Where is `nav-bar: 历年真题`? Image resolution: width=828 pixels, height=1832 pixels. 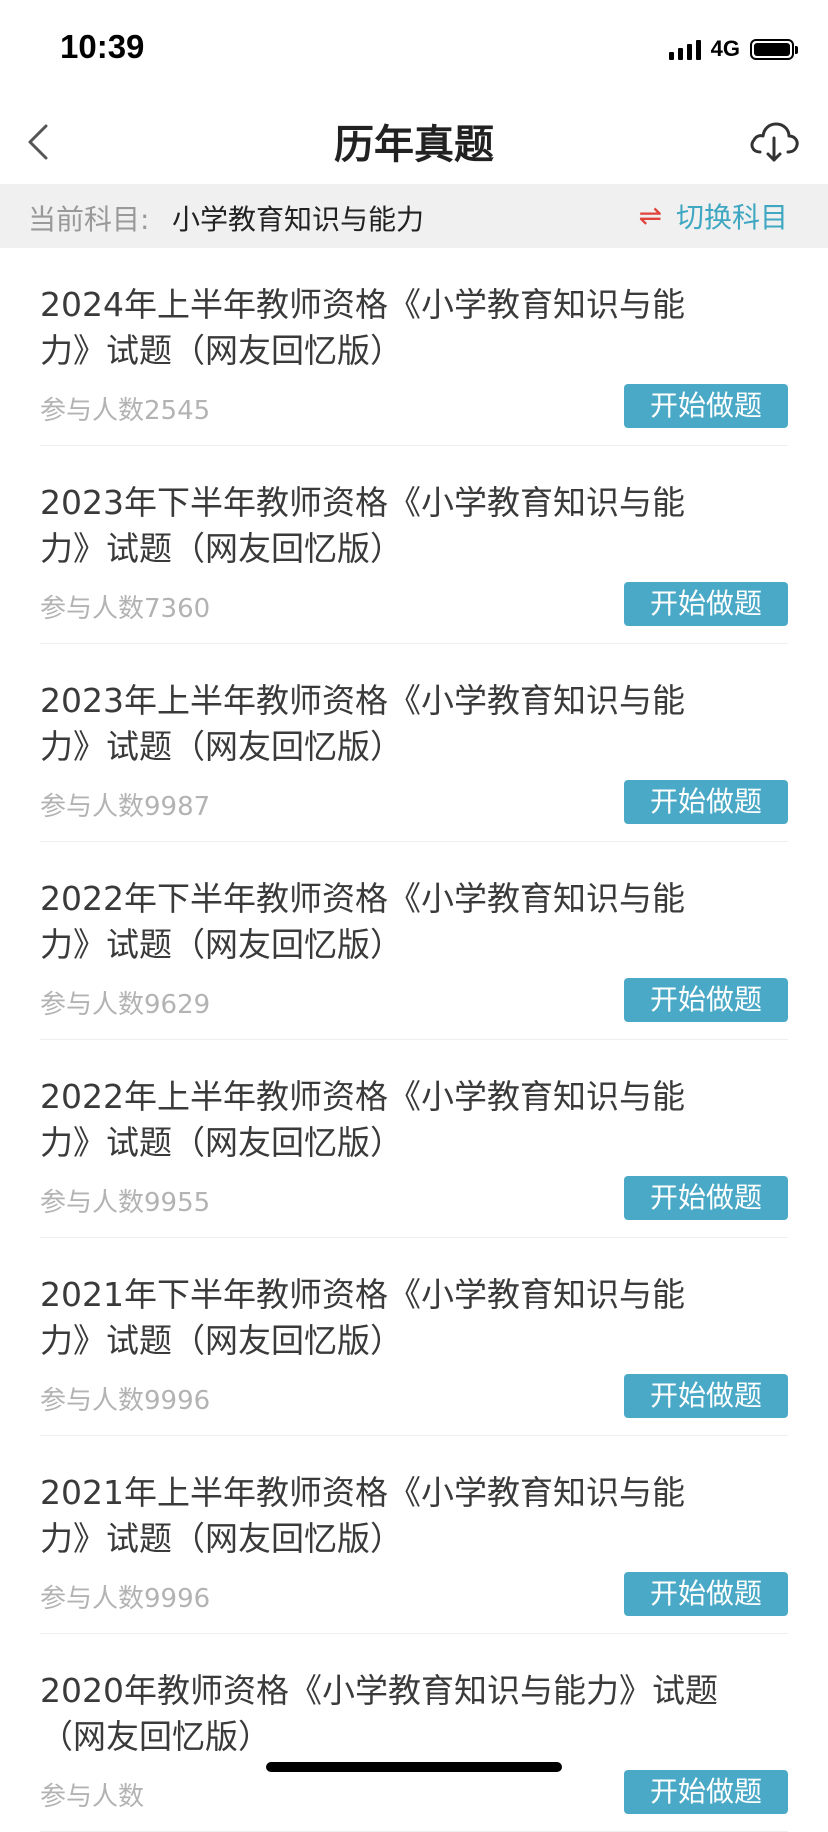 nav-bar: 历年真题 is located at coordinates (414, 142).